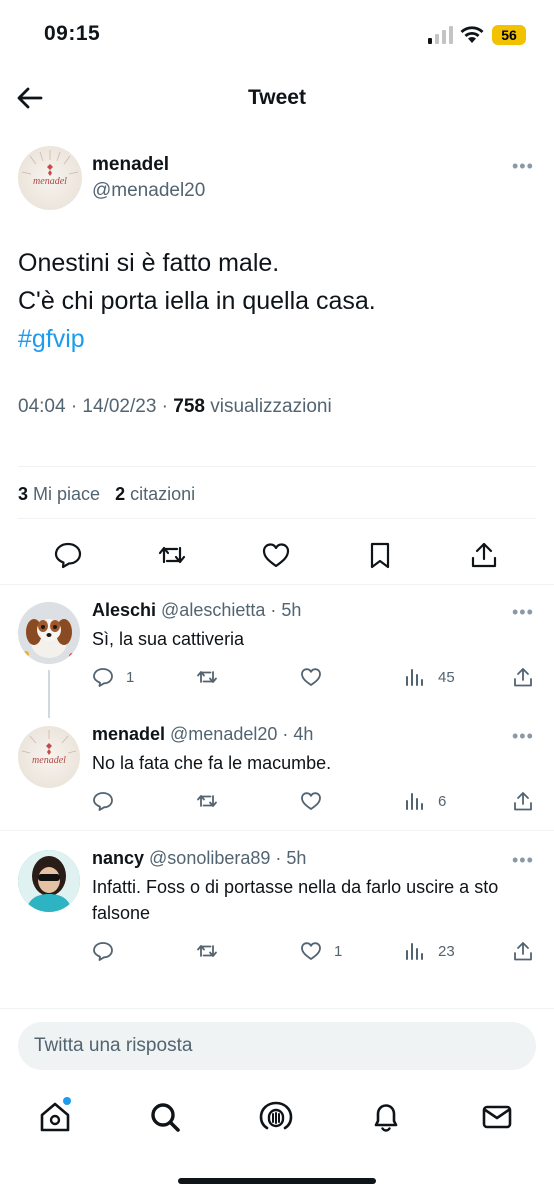 This screenshot has width=554, height=1200. Describe the element at coordinates (338, 951) in the screenshot. I see `like-count: 1` at that location.